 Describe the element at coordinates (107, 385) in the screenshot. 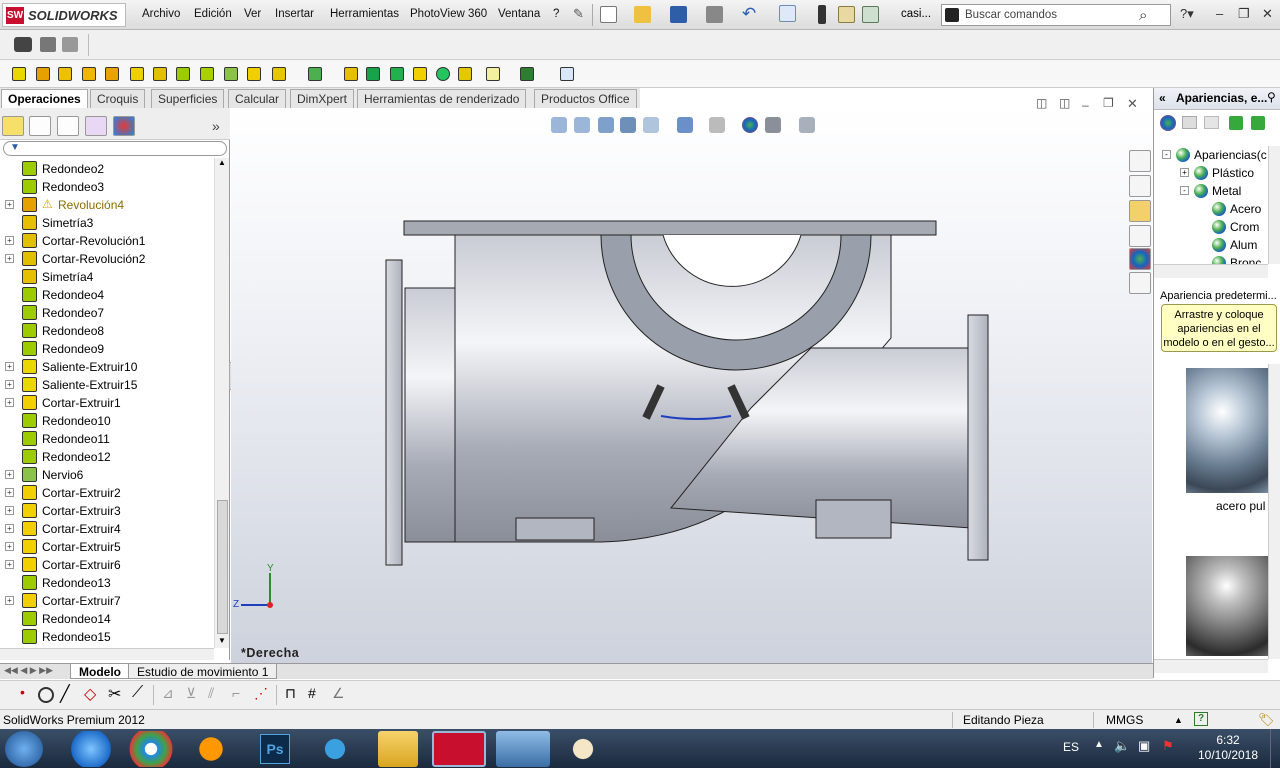

I see `feature-tree-item: + Saliente-Extruir15` at that location.